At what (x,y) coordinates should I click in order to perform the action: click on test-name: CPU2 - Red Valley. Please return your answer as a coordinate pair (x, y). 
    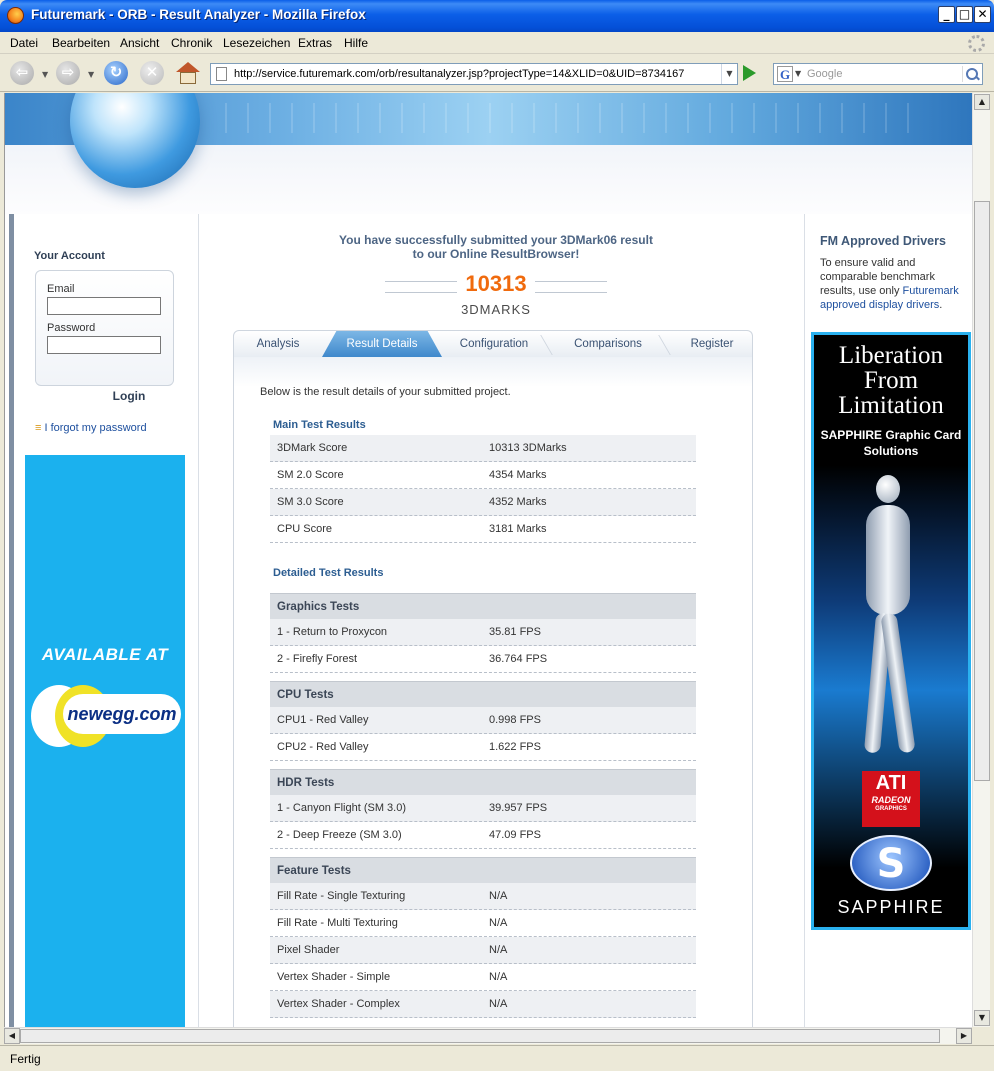
    Looking at the image, I should click on (323, 747).